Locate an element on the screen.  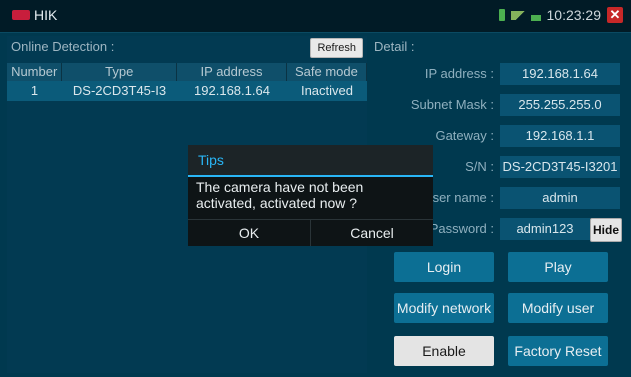
online-detection-header: Online Detection : Refresh is located at coordinates (187, 48).